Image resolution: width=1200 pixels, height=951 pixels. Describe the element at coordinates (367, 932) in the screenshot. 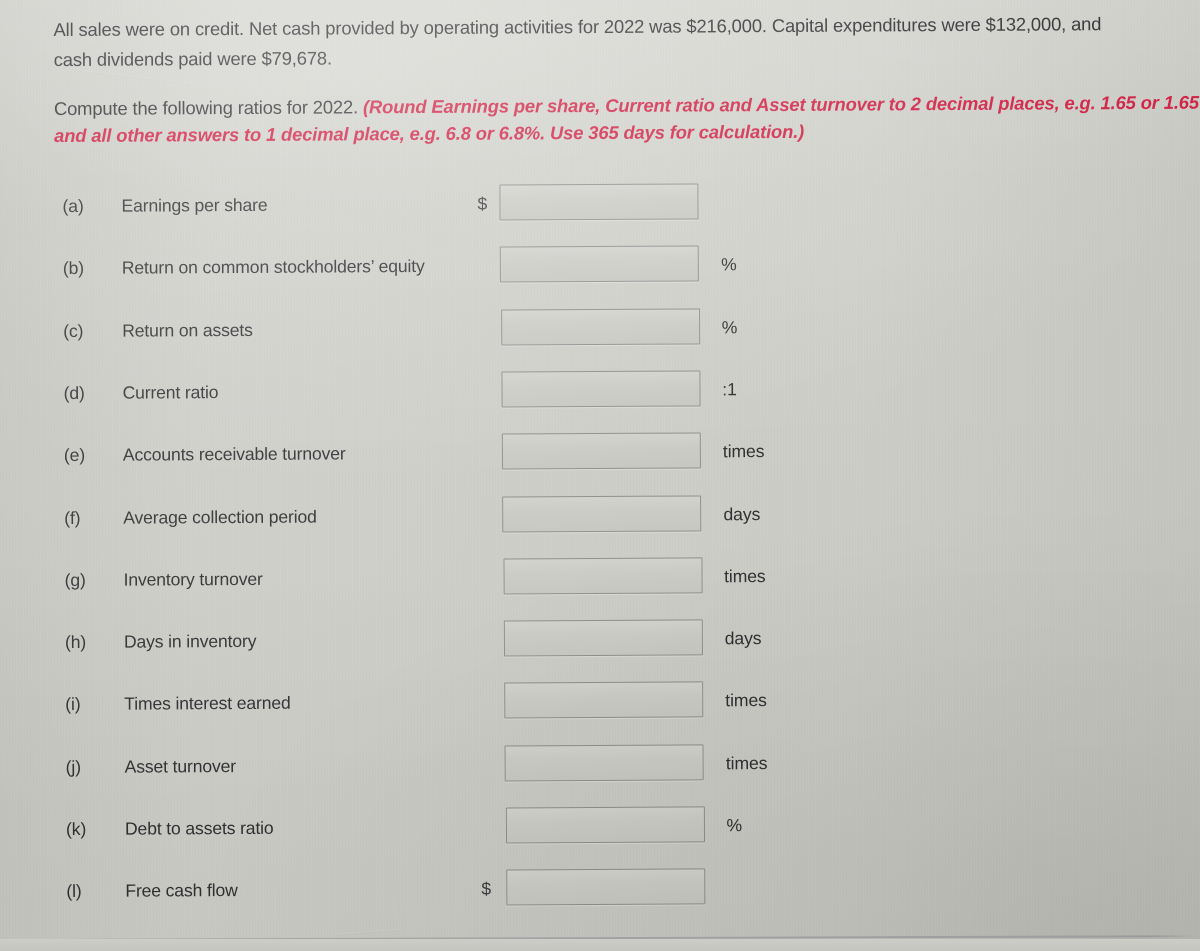

I see `paper-crease` at that location.